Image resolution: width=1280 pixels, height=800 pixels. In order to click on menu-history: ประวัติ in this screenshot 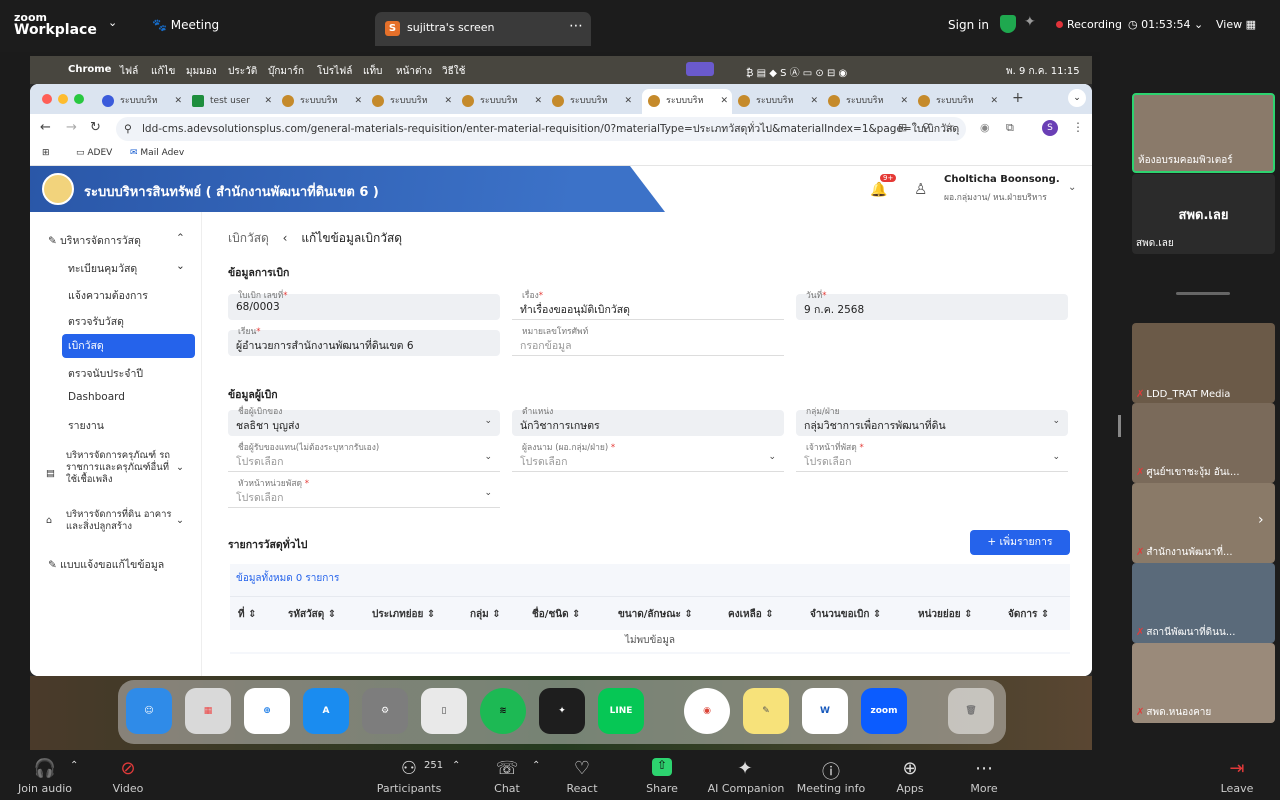, I will do `click(242, 71)`.